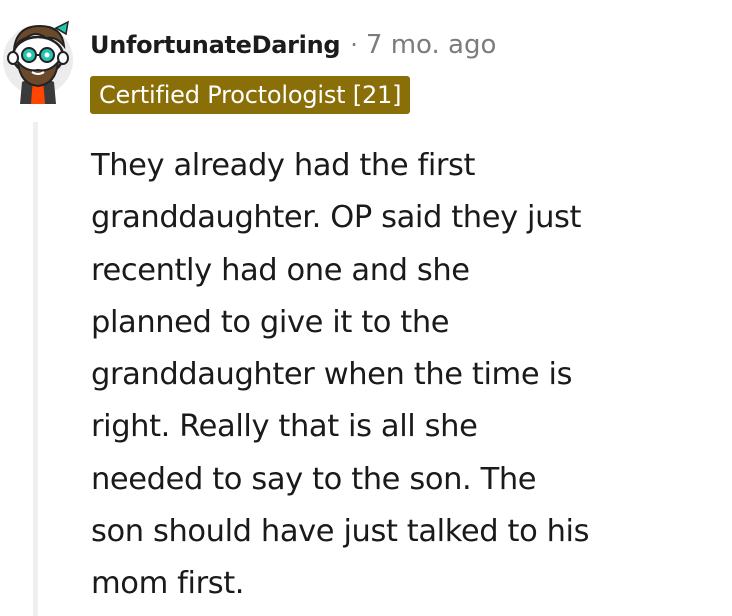  What do you see at coordinates (38, 58) in the screenshot?
I see `snoo-avatar-icon` at bounding box center [38, 58].